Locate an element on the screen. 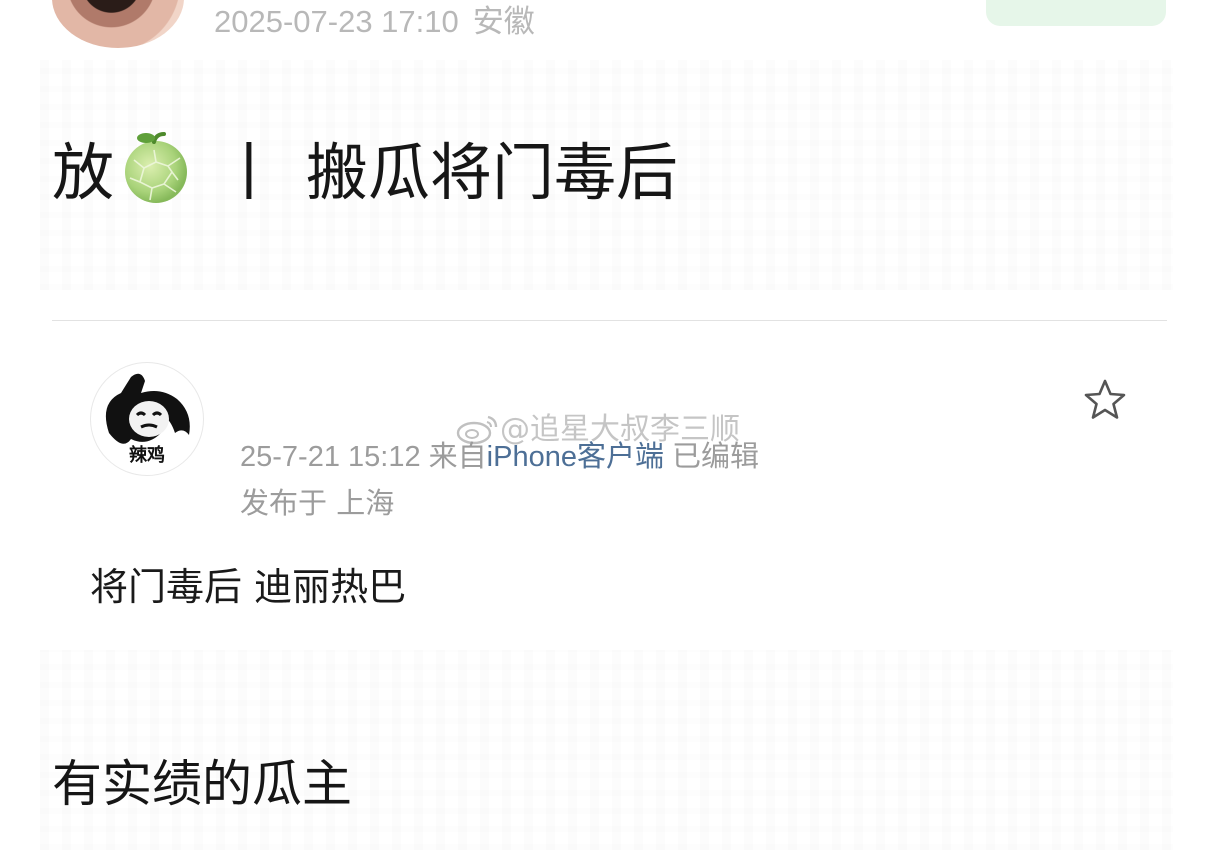 Image resolution: width=1213 pixels, height=850 pixels. client-link: iPhone客户端 is located at coordinates (575, 457).